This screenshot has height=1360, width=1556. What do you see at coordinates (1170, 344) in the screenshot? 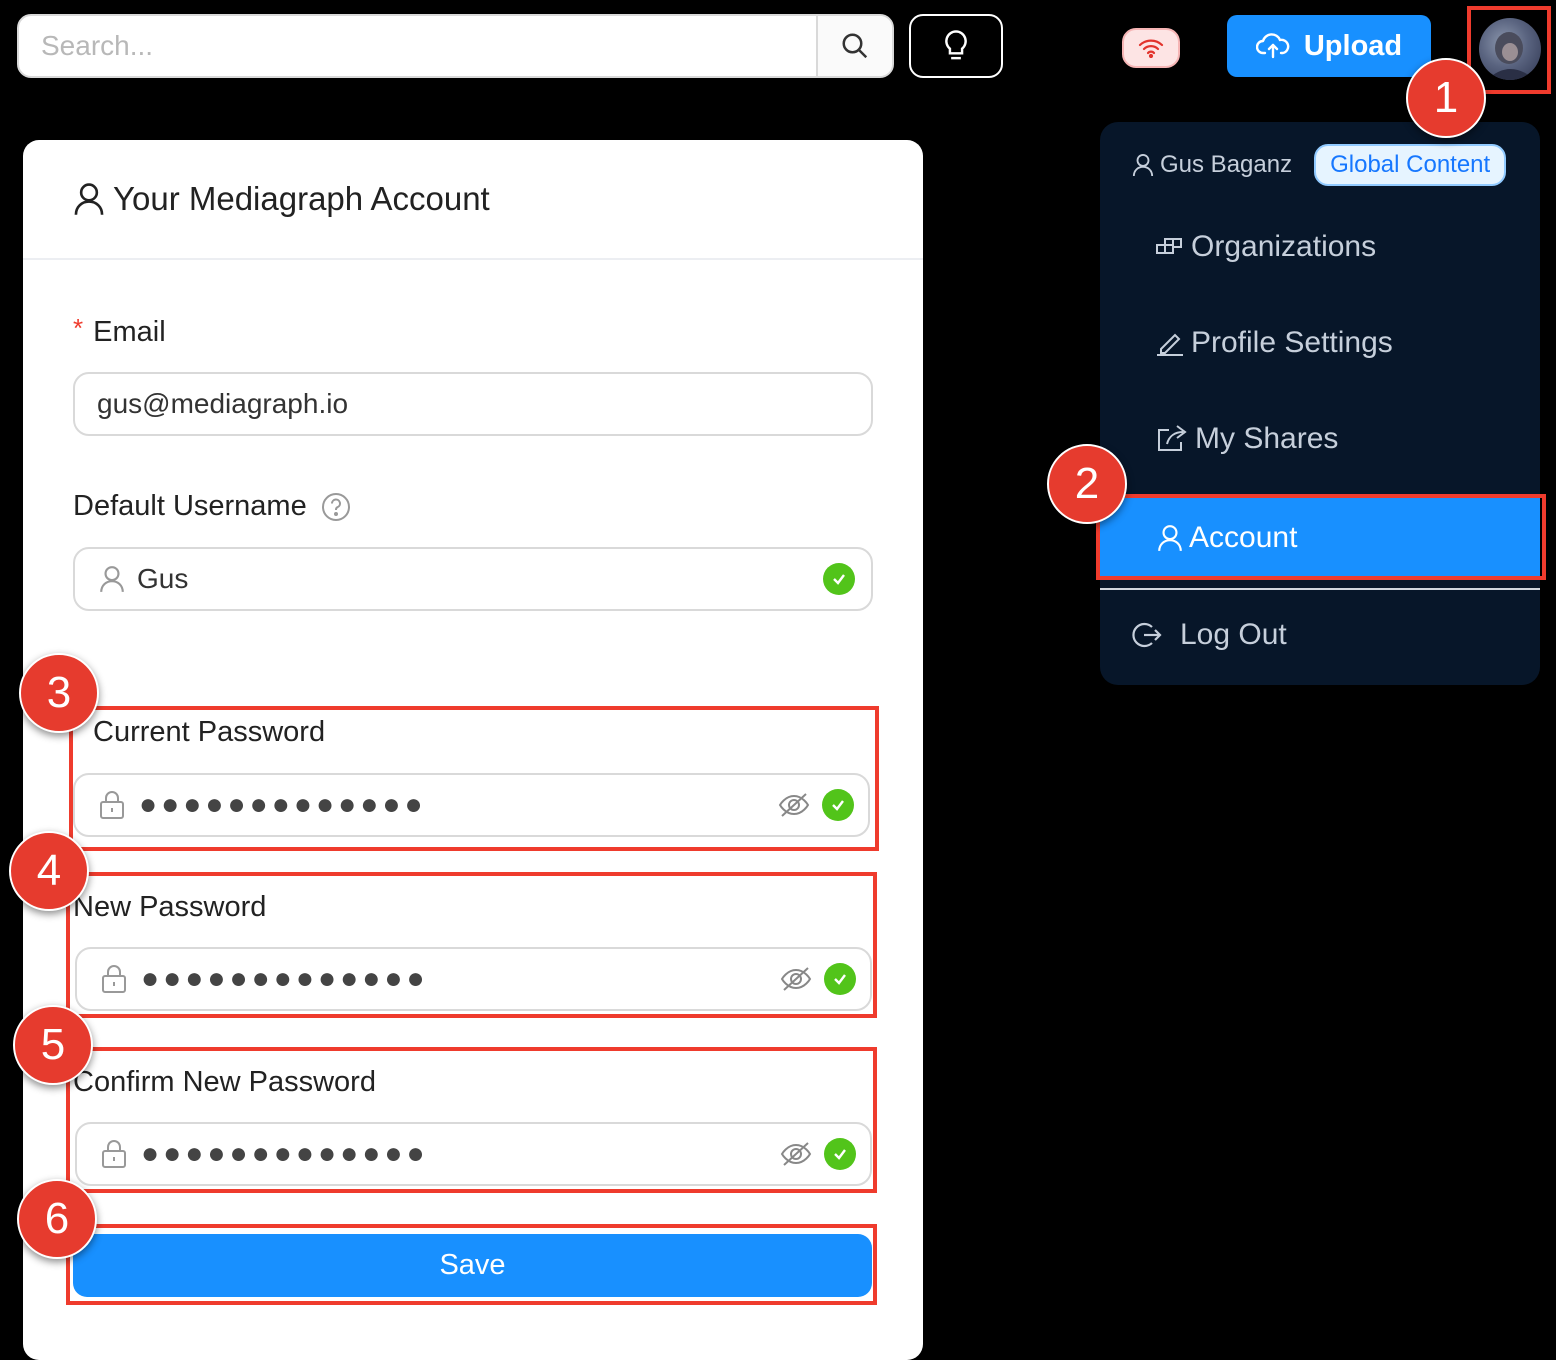
I see `edit-icon` at bounding box center [1170, 344].